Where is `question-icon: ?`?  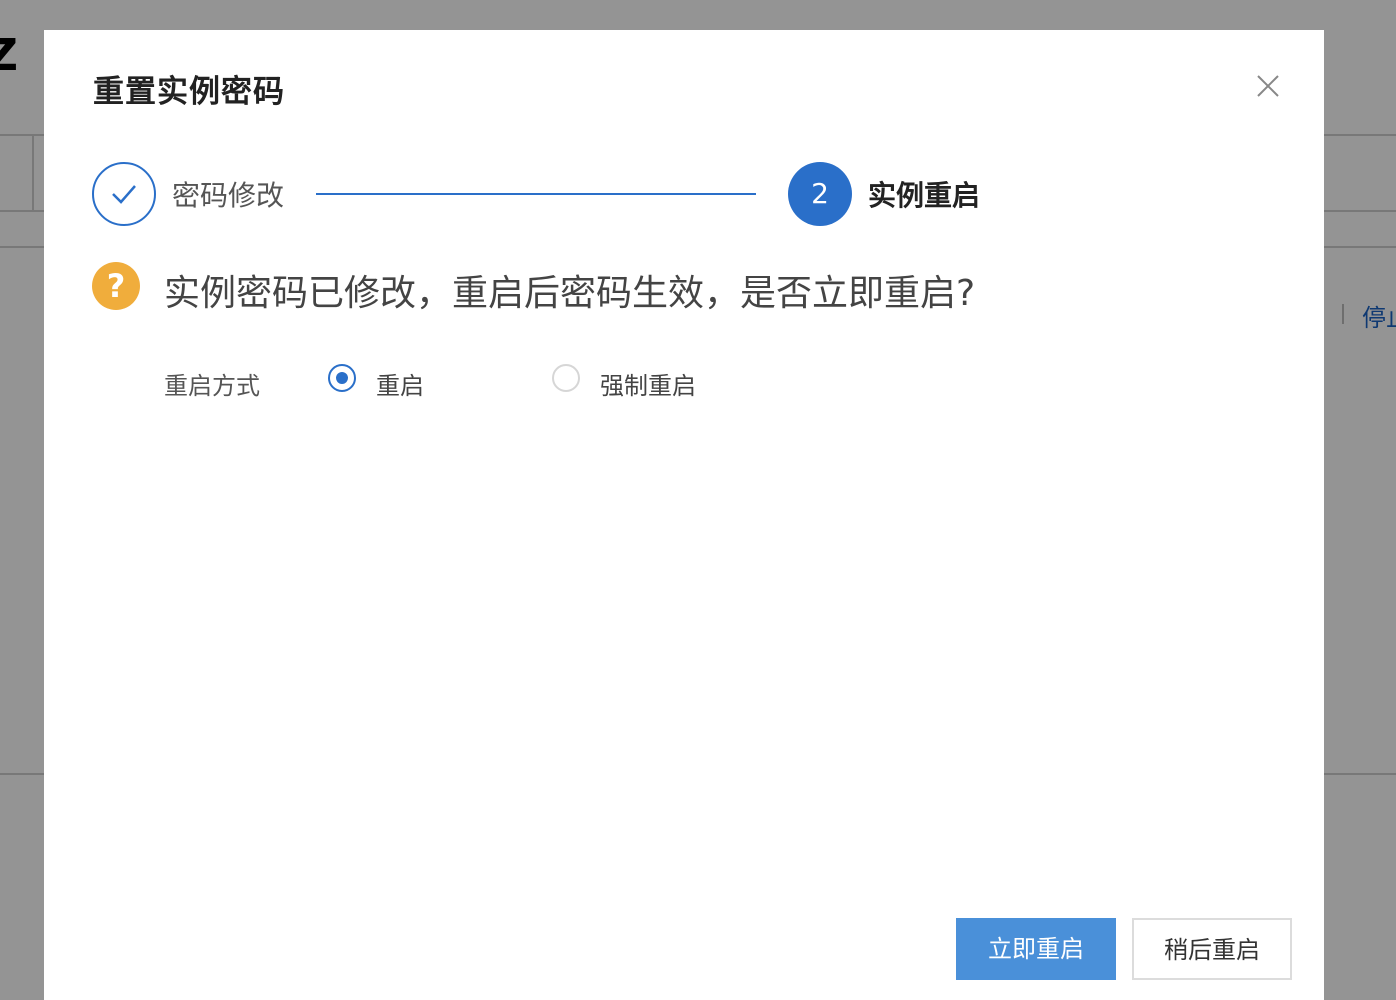 question-icon: ? is located at coordinates (116, 286).